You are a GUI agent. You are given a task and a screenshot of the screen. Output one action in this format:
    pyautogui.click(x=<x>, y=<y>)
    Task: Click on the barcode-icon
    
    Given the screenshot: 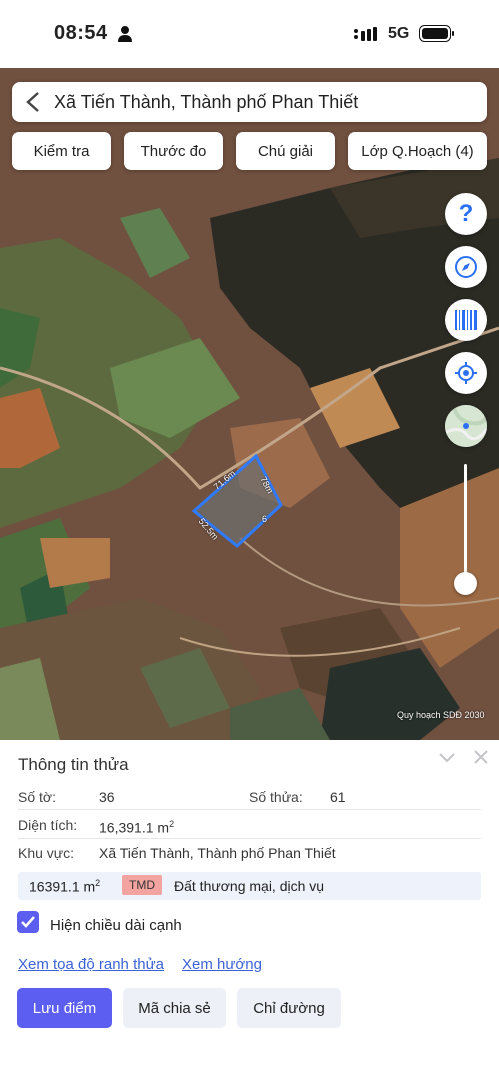 What is the action you would take?
    pyautogui.click(x=466, y=320)
    